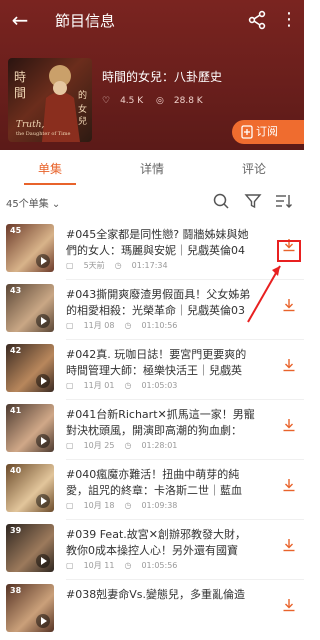  I want to click on episode-duration: 01:17:34, so click(149, 265).